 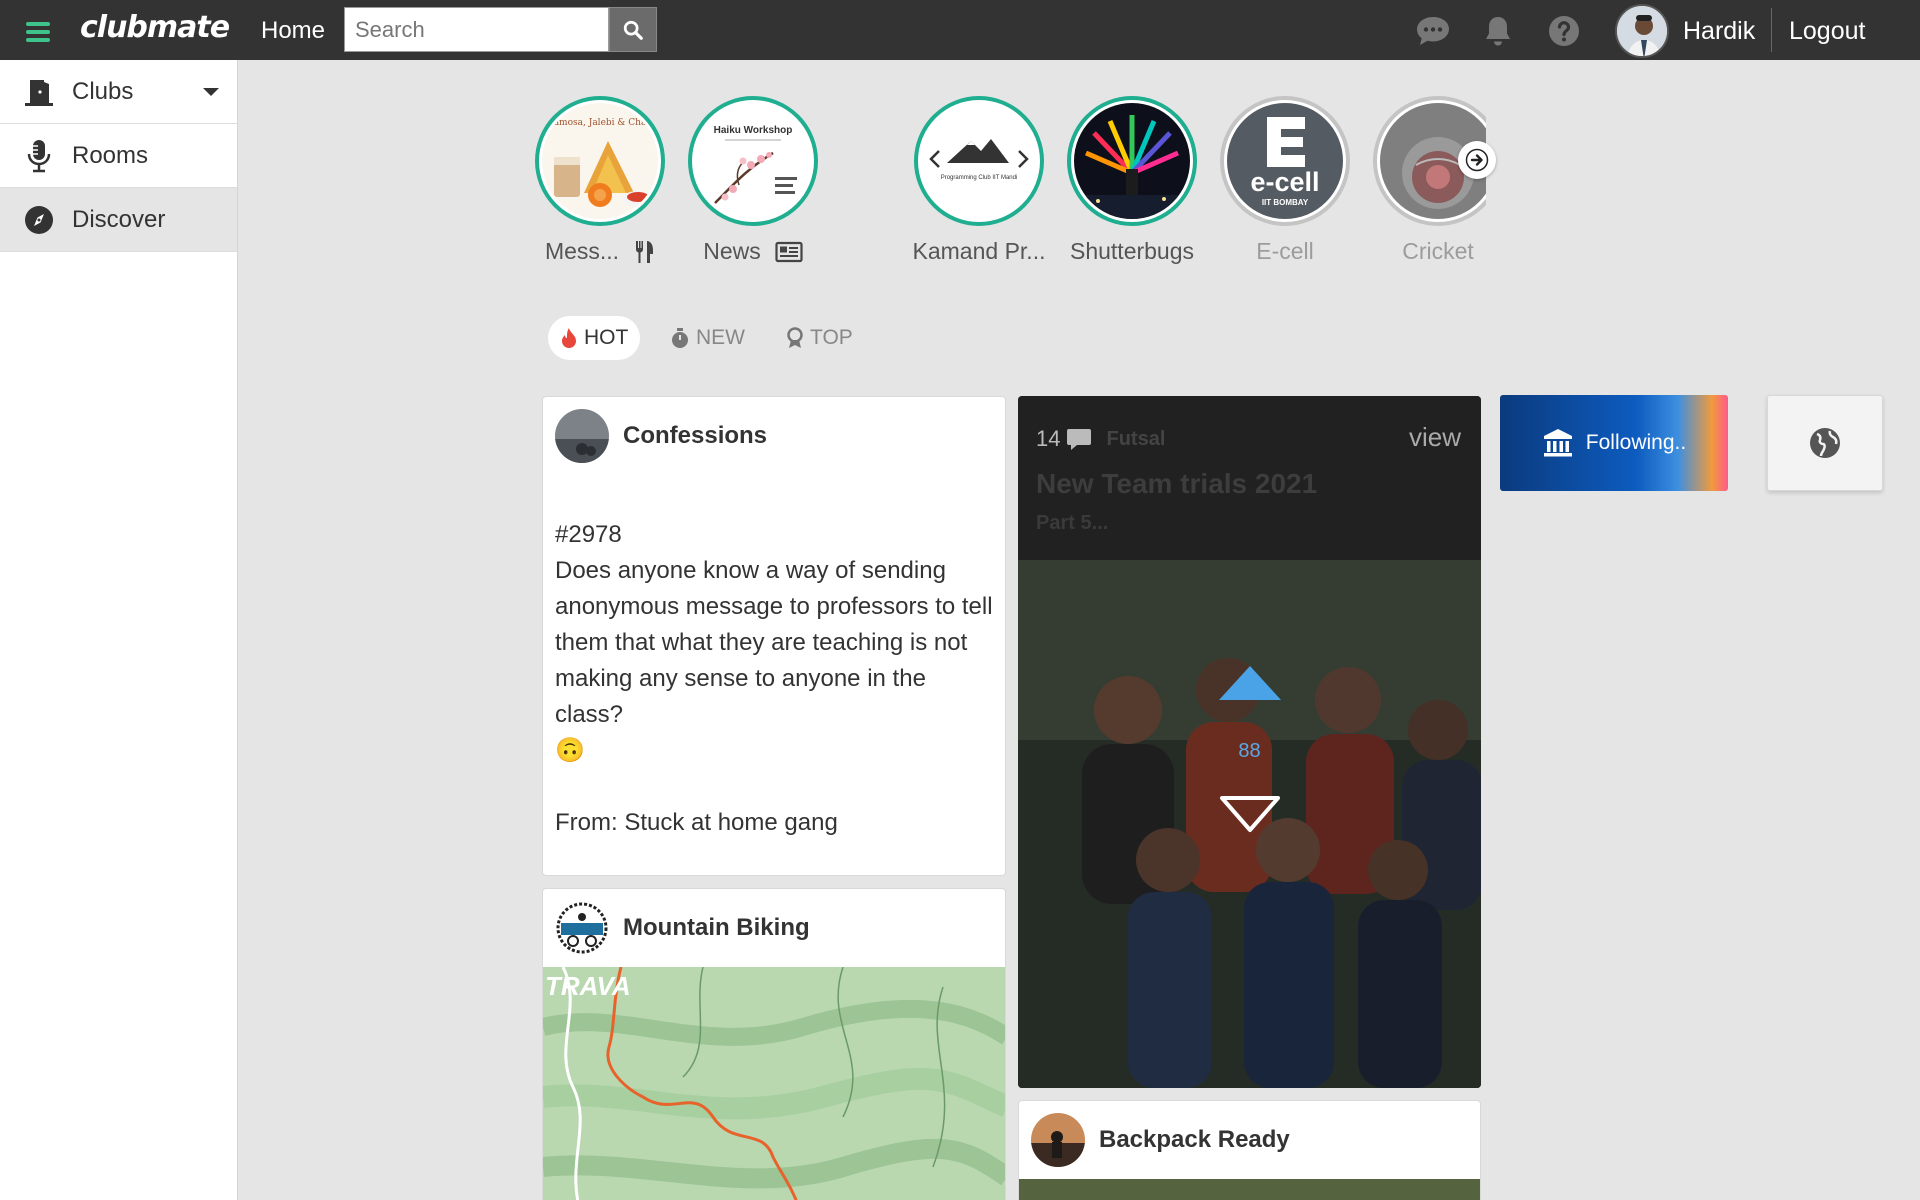 I want to click on sidebar-item-discover: Discover, so click(x=118, y=220).